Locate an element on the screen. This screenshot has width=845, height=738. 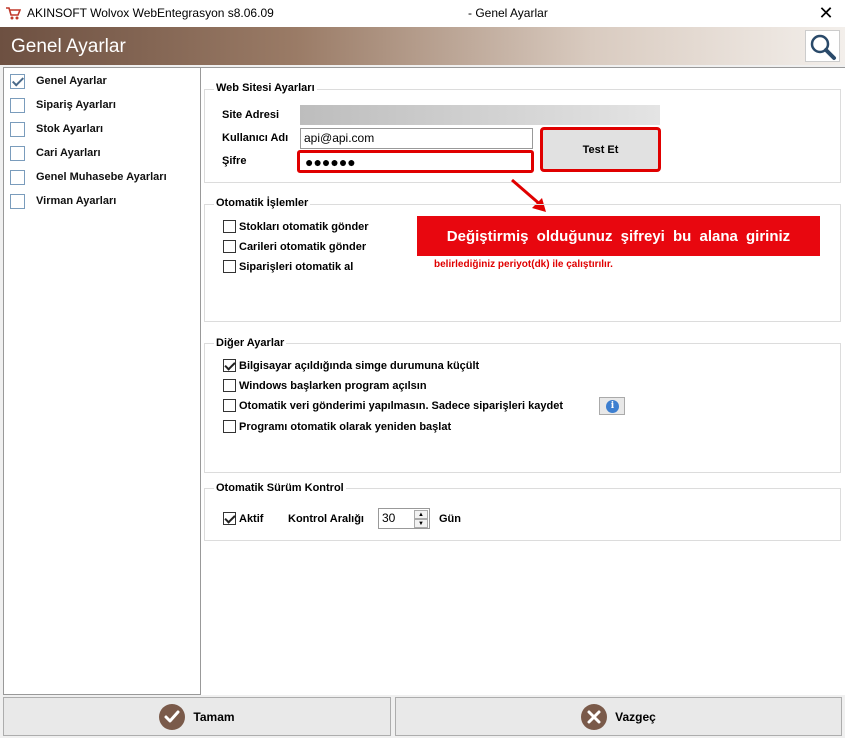
ok-button: Tamam is located at coordinates (197, 716).